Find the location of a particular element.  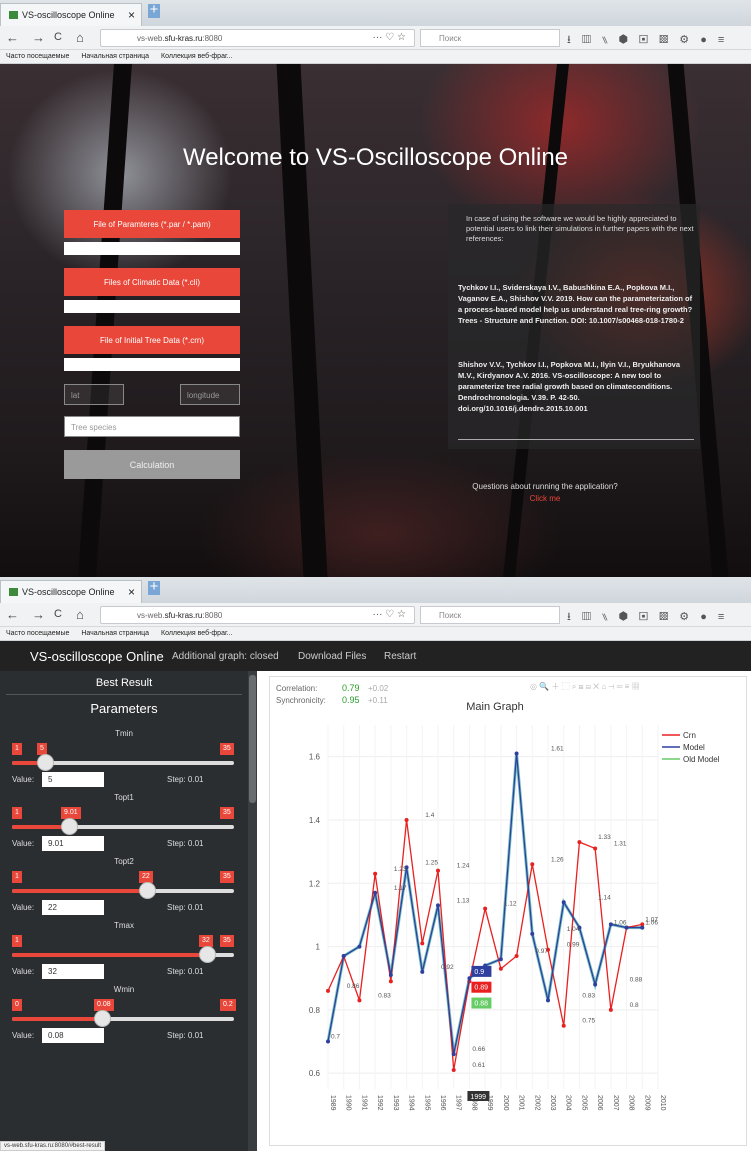

x-tick-label: 1995 is located at coordinates (426, 1103).